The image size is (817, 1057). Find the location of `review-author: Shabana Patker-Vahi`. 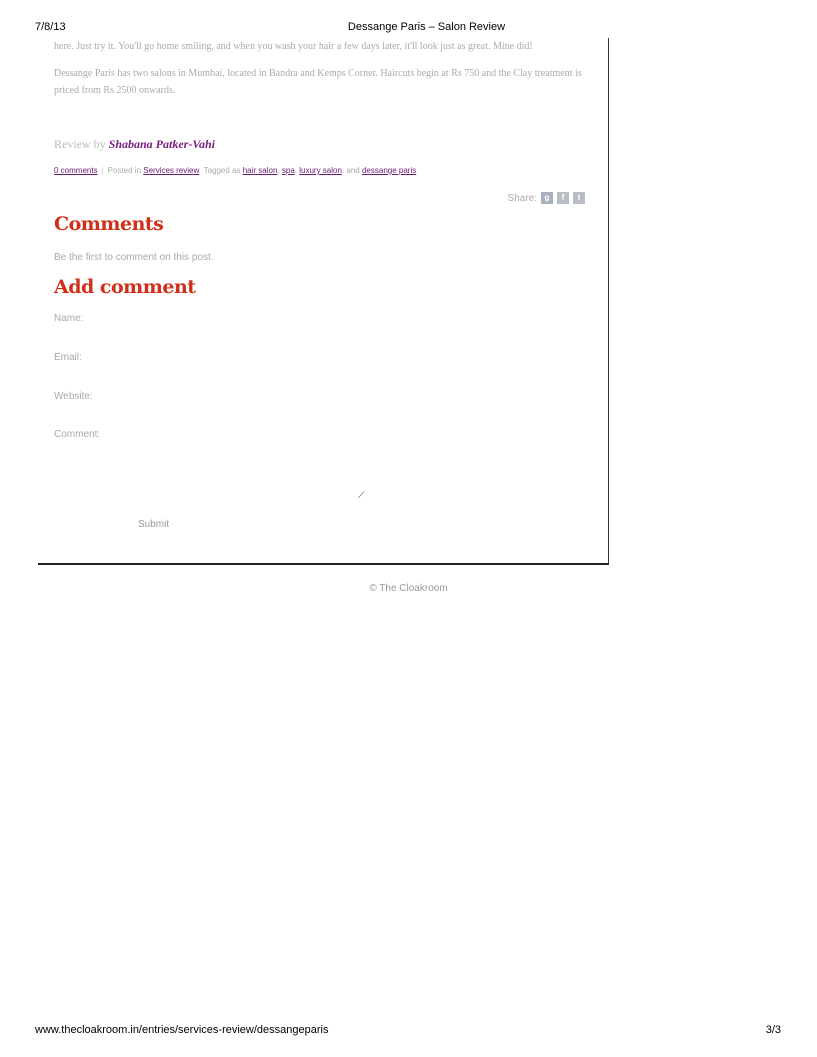

review-author: Shabana Patker-Vahi is located at coordinates (162, 144).